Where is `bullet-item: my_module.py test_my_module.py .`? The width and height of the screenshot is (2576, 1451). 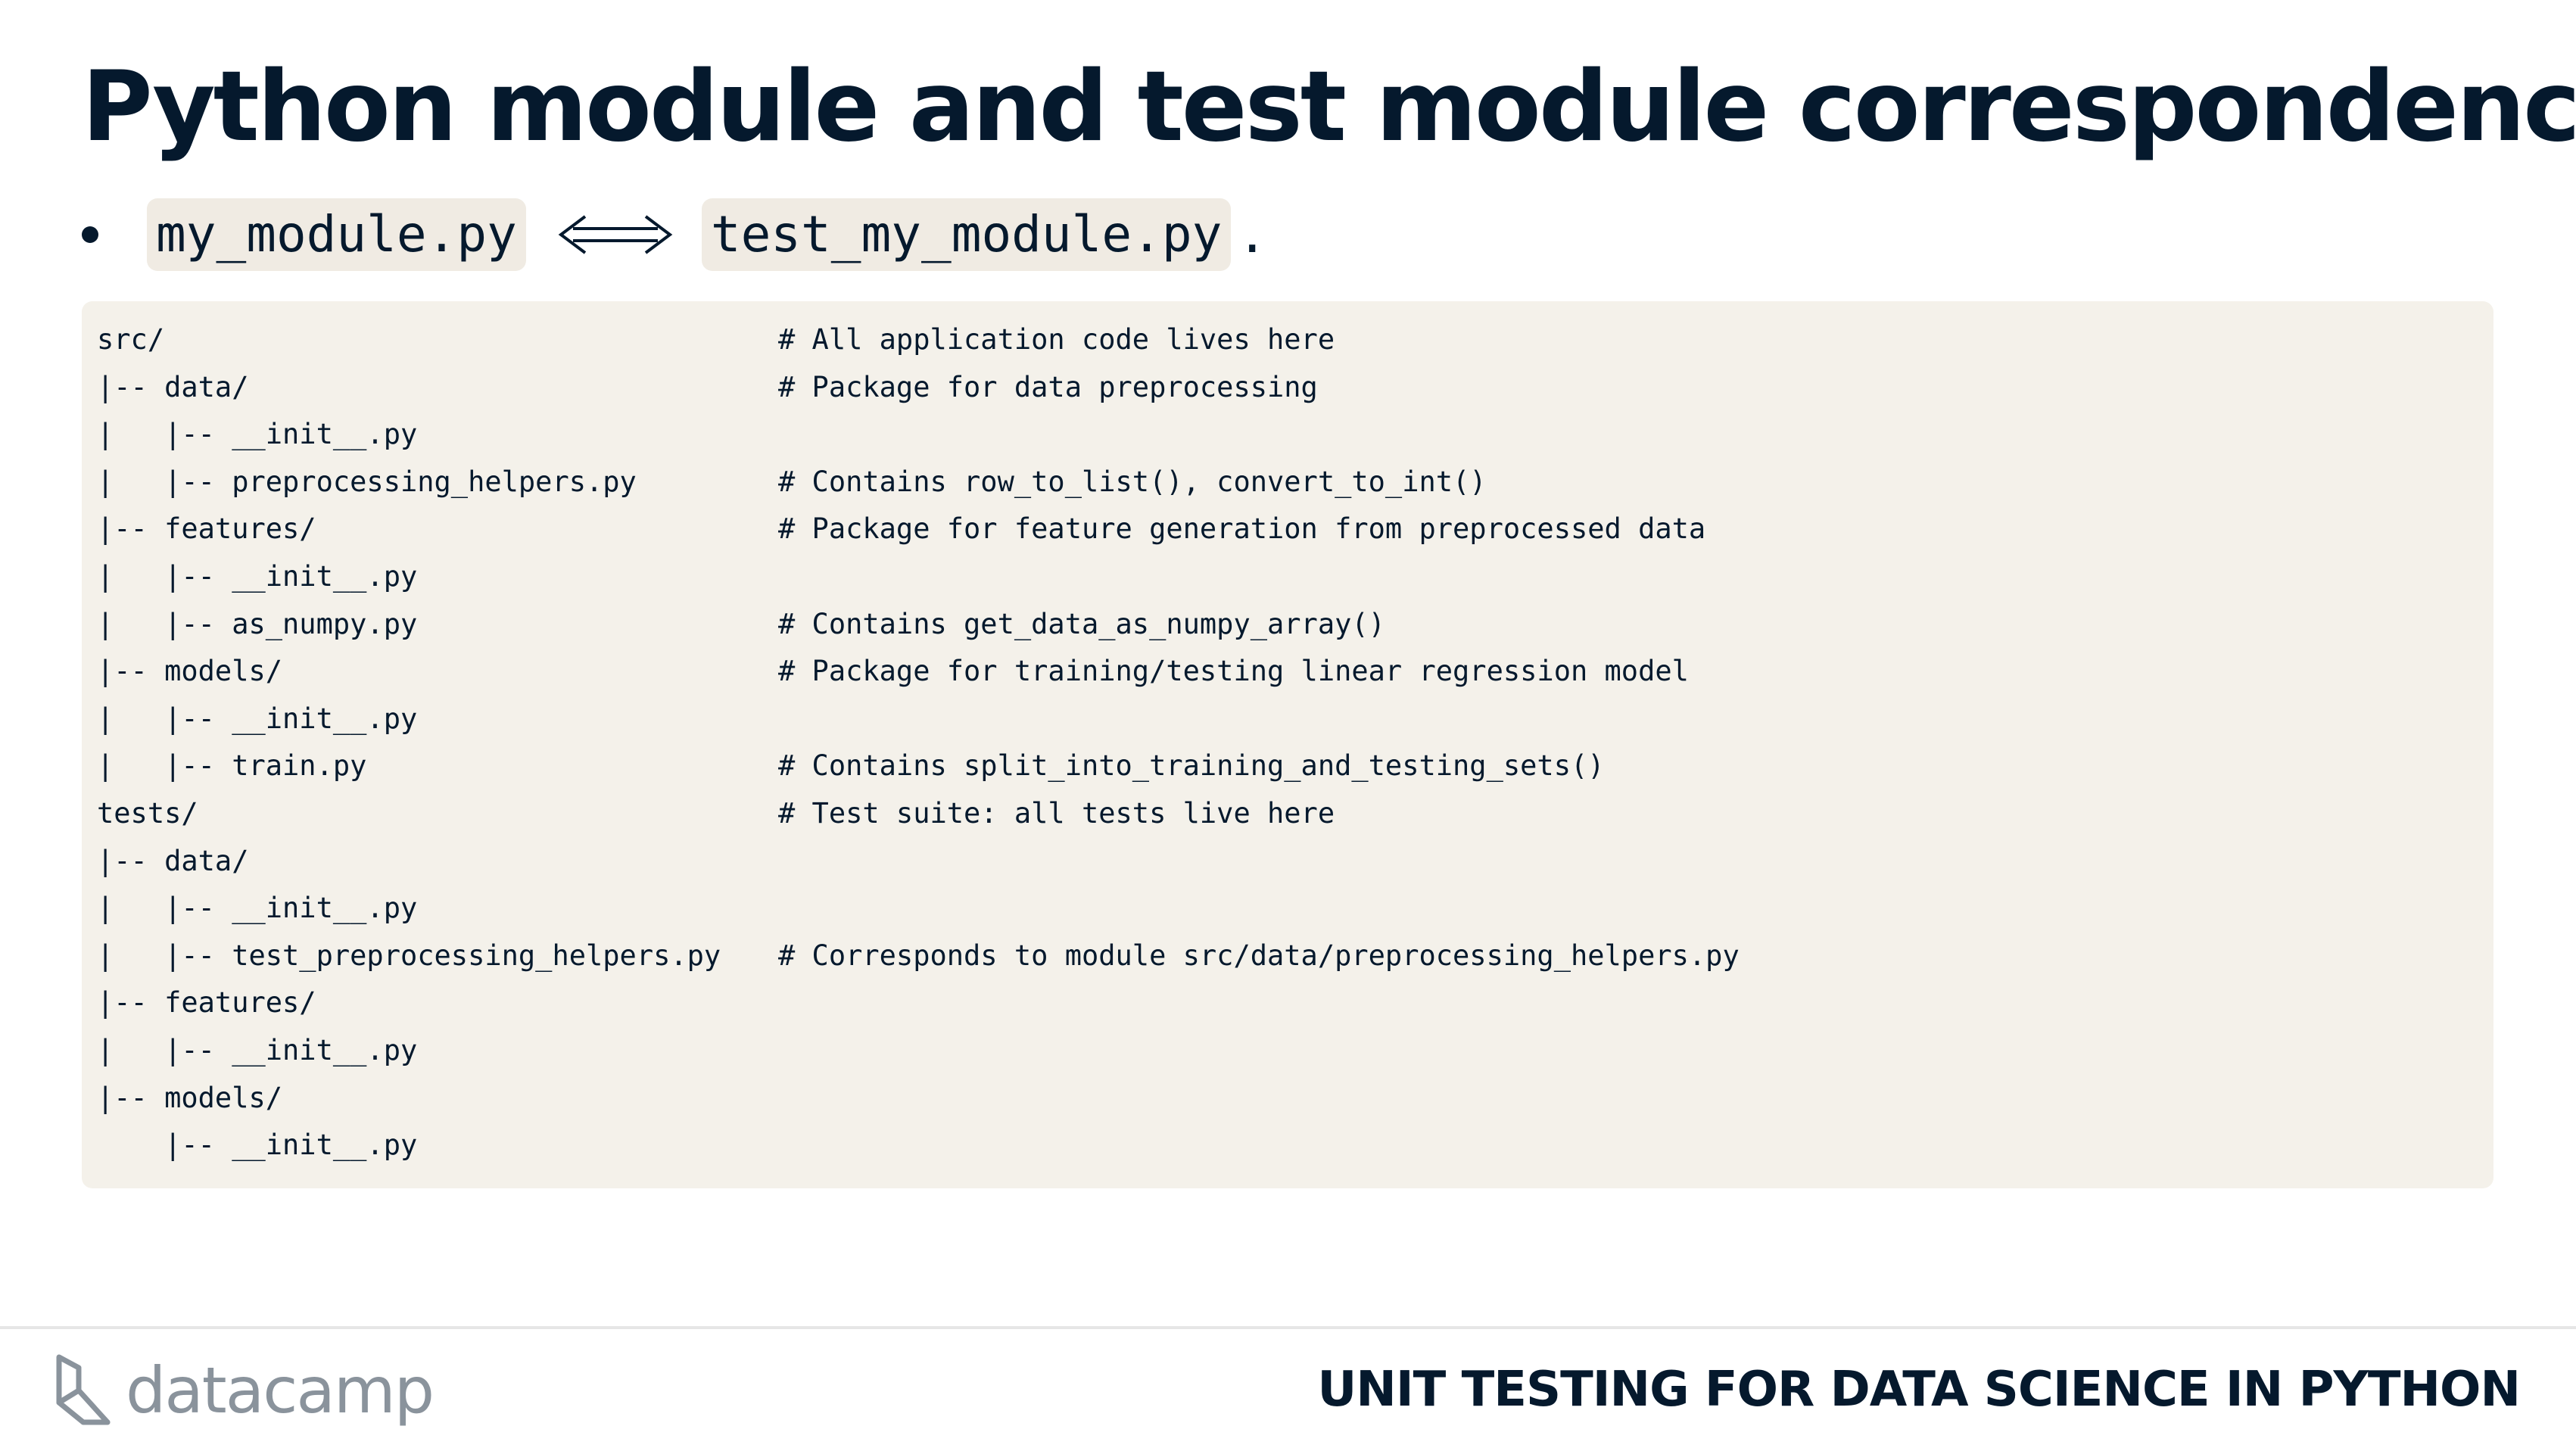
bullet-item: my_module.py test_my_module.py . is located at coordinates (674, 235).